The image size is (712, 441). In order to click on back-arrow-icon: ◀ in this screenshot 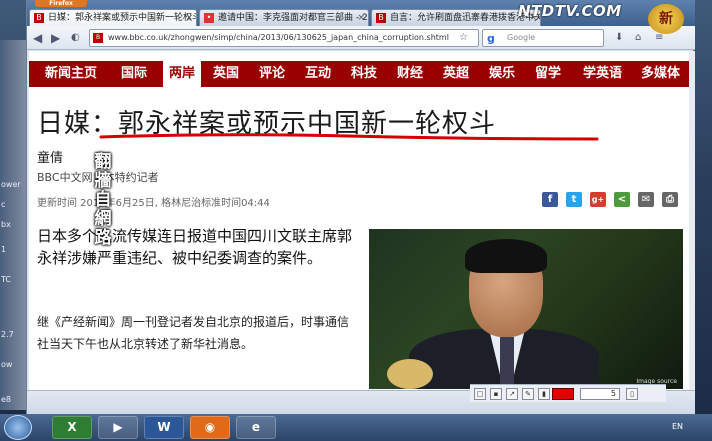, I will do `click(37, 38)`.